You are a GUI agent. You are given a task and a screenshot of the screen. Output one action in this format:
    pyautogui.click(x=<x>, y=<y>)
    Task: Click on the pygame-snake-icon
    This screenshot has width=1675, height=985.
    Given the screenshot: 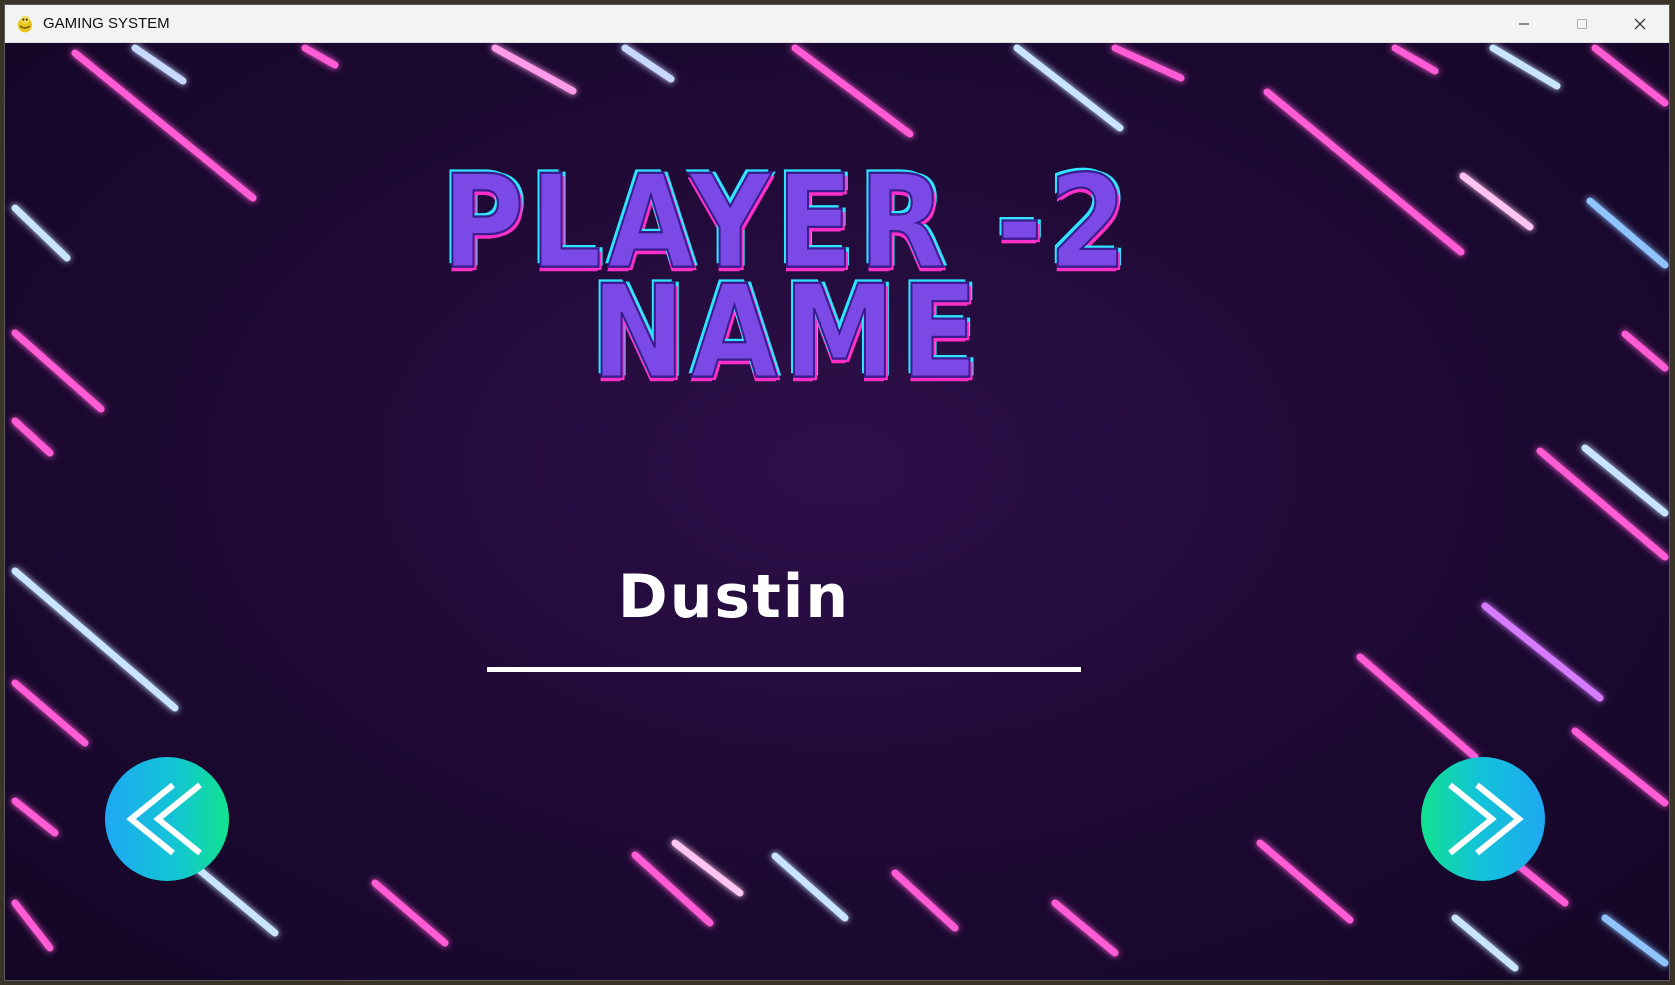 What is the action you would take?
    pyautogui.click(x=25, y=24)
    